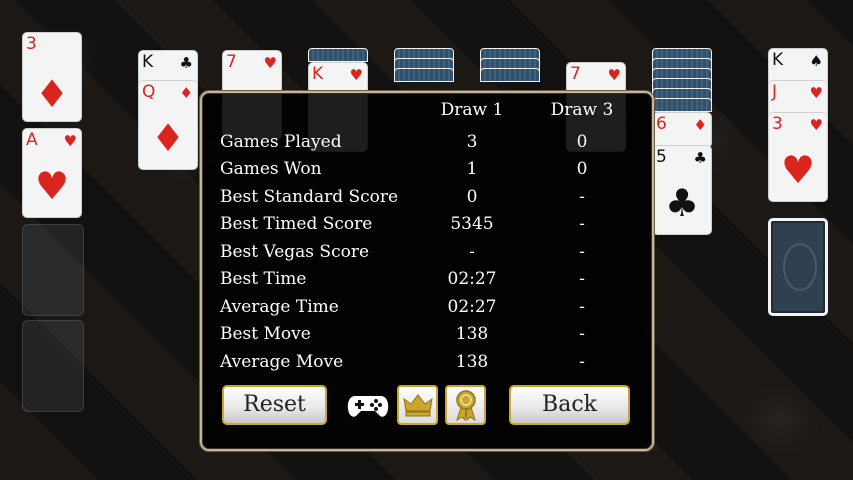 Image resolution: width=853 pixels, height=480 pixels. I want to click on card-ace-hearts: A ♥ ♥, so click(52, 173).